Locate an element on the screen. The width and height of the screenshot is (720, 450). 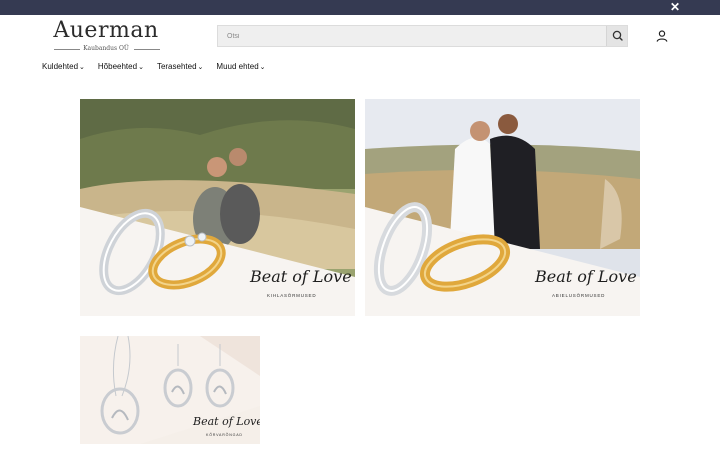
top-announcement-bar: ✕ is located at coordinates (360, 7).